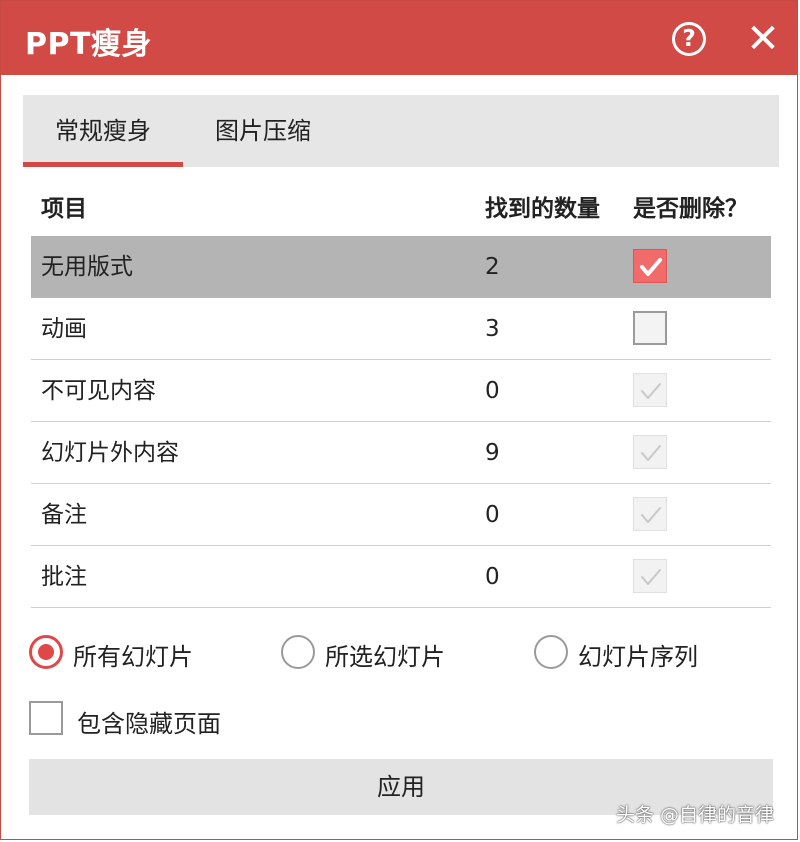  I want to click on radio-all-slides: 所有幻灯片, so click(149, 653).